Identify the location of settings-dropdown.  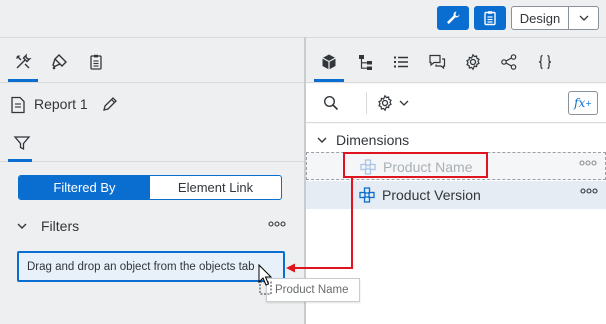
(393, 103).